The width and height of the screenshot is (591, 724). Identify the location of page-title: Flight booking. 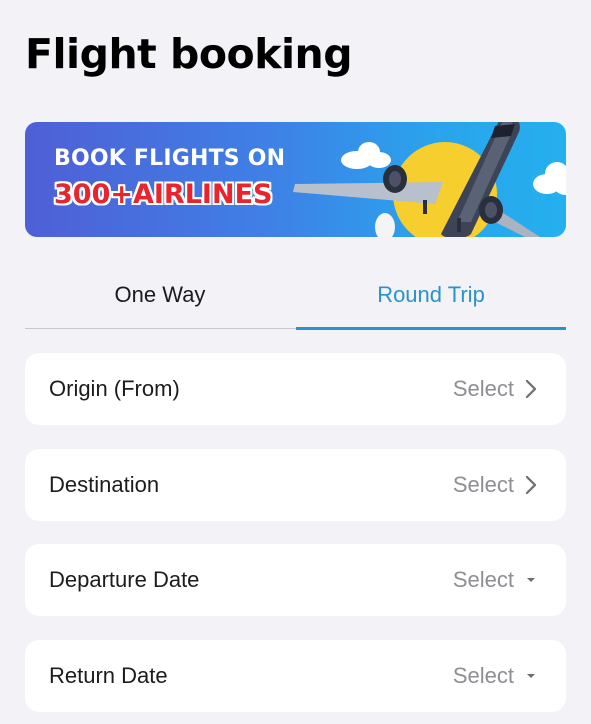
(189, 54).